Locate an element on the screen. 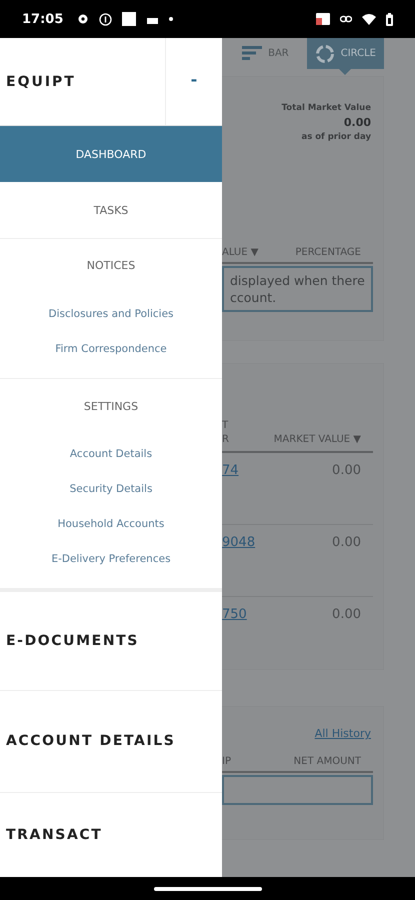  column-header: MARKET VALUE ▼ is located at coordinates (317, 440).